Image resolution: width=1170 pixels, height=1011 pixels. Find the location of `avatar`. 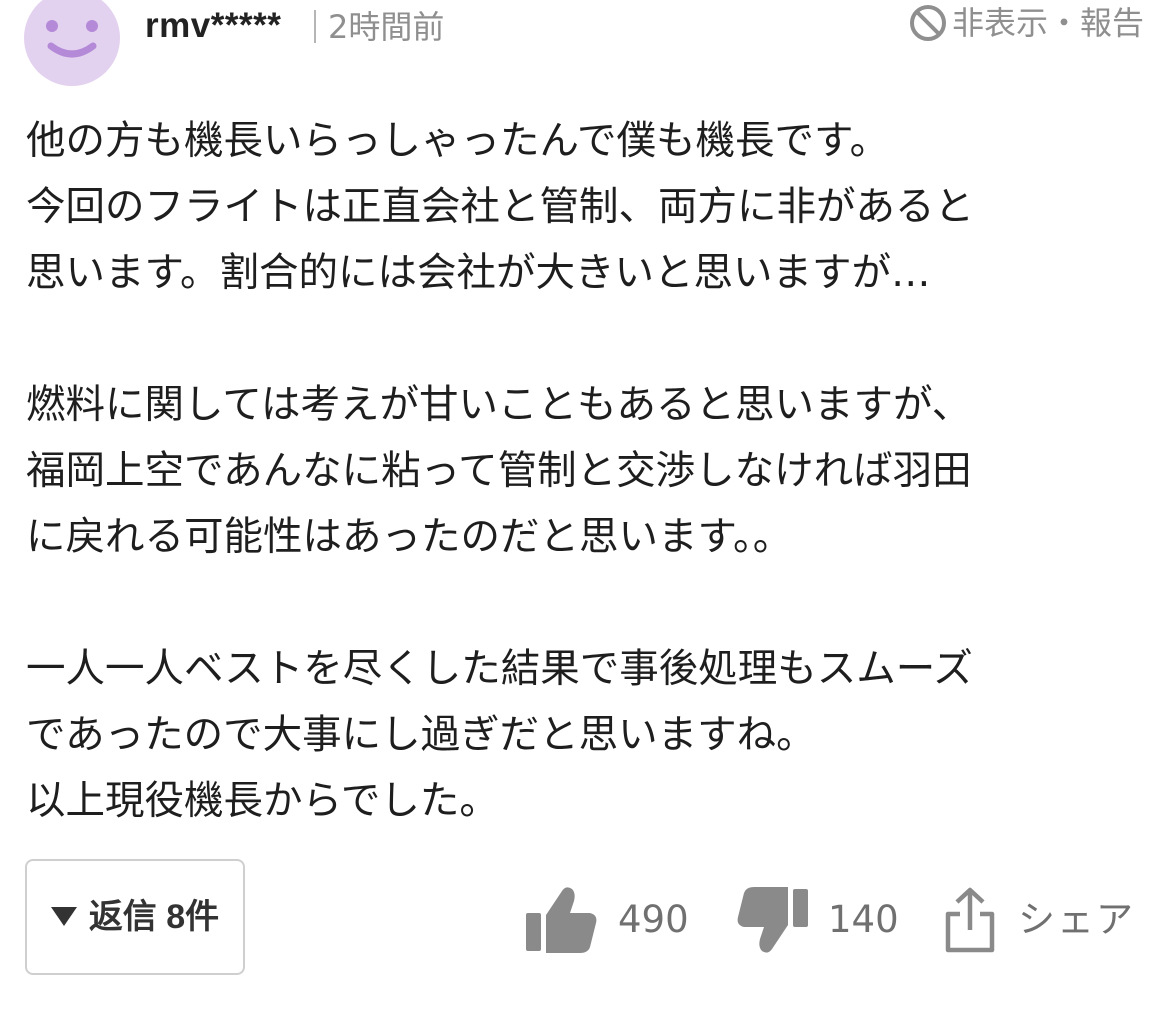

avatar is located at coordinates (72, 43).